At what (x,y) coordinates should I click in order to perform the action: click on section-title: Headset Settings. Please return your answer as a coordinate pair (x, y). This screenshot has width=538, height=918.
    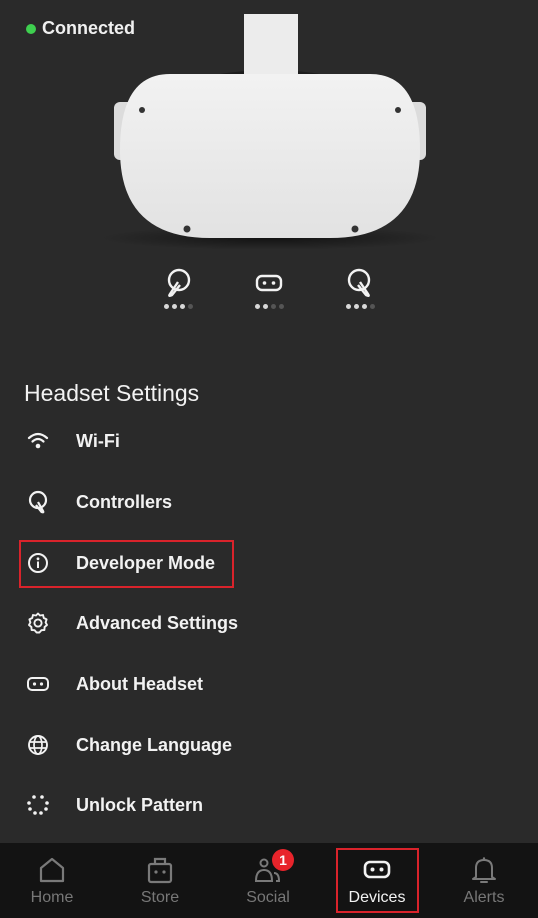
    Looking at the image, I should click on (112, 393).